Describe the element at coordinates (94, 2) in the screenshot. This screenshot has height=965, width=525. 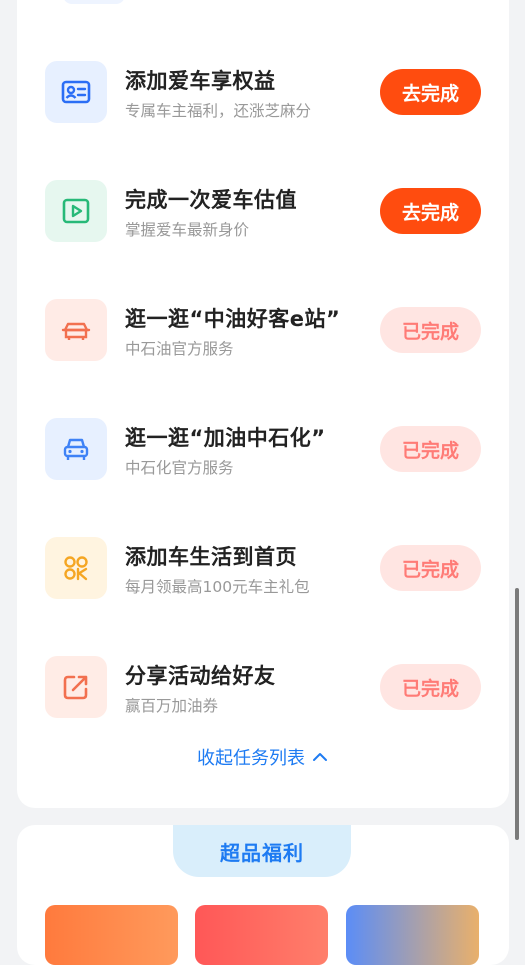
I see `previous-item-stub` at that location.